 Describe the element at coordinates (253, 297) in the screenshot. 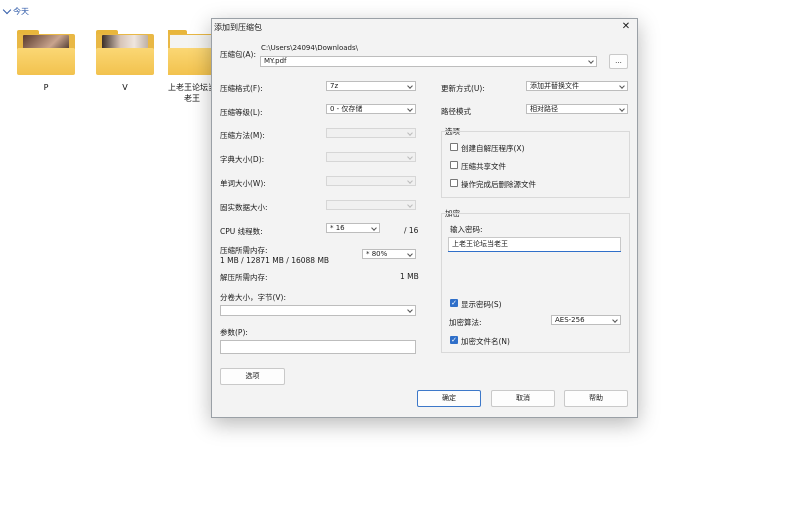

I see `split-label: 分卷大小，字节(V):` at that location.